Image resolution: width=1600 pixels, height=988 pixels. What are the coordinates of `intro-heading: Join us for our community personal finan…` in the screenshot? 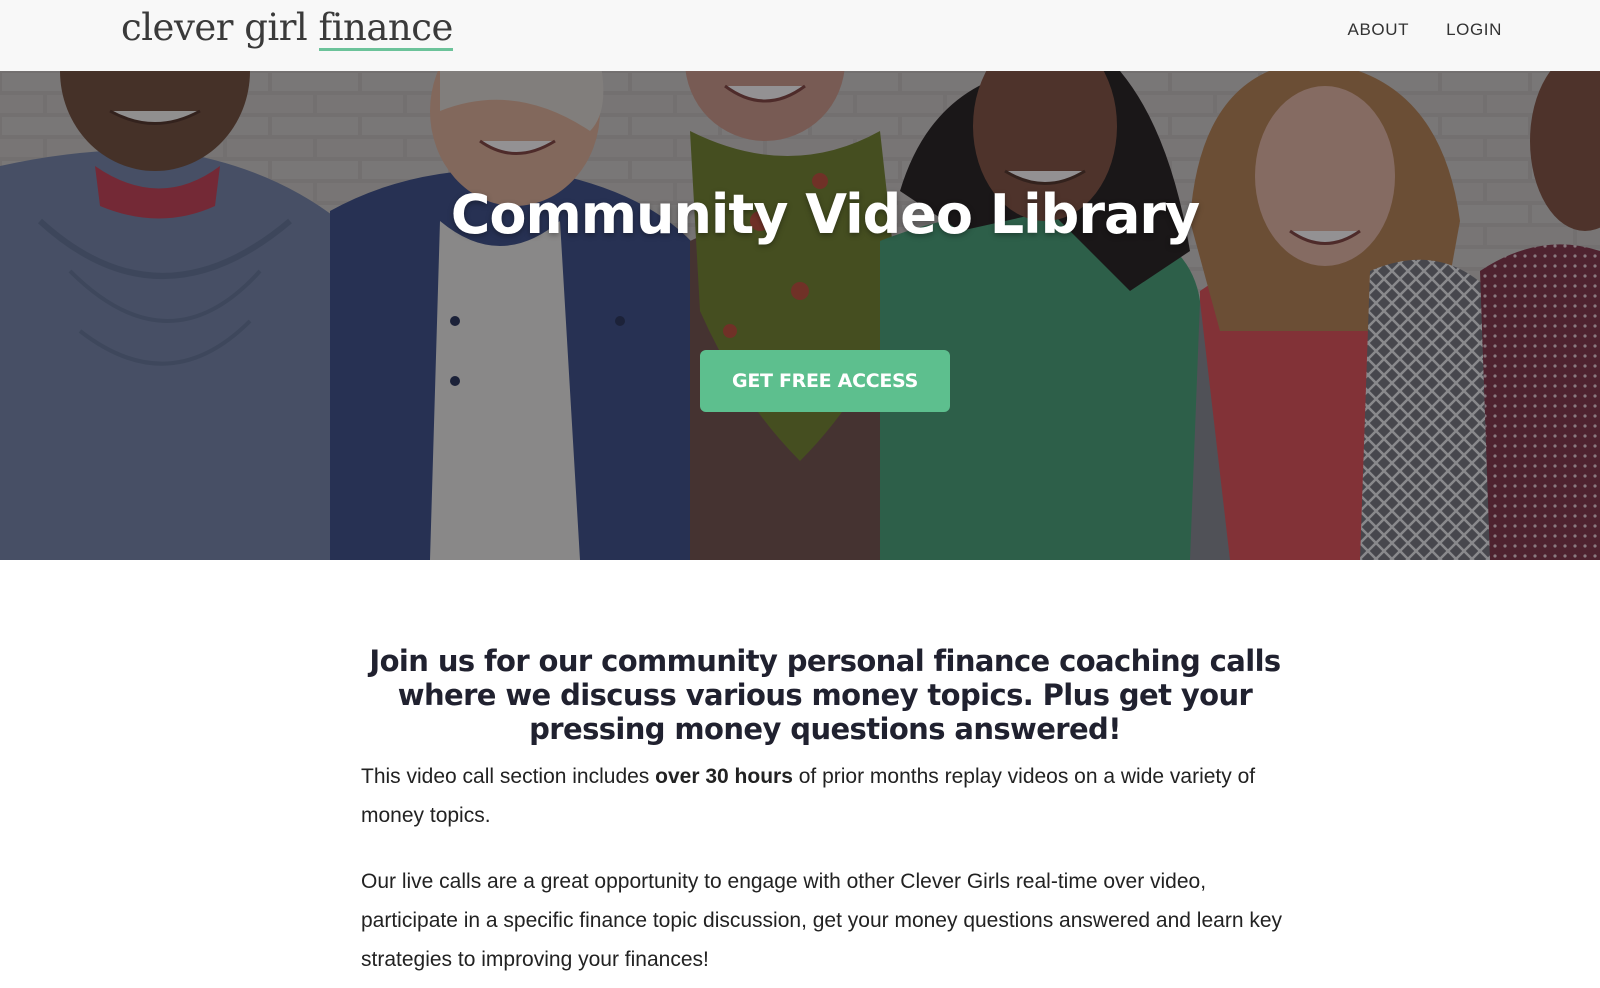 It's located at (825, 695).